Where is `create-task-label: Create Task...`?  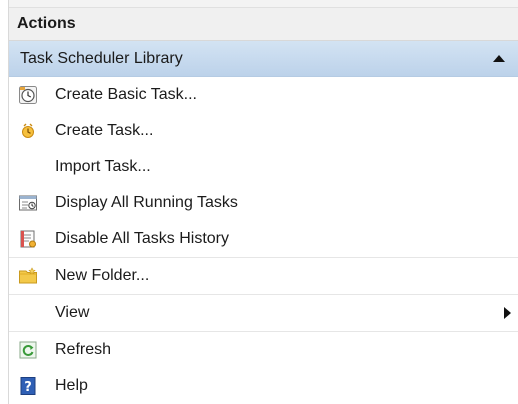 create-task-label: Create Task... is located at coordinates (104, 130).